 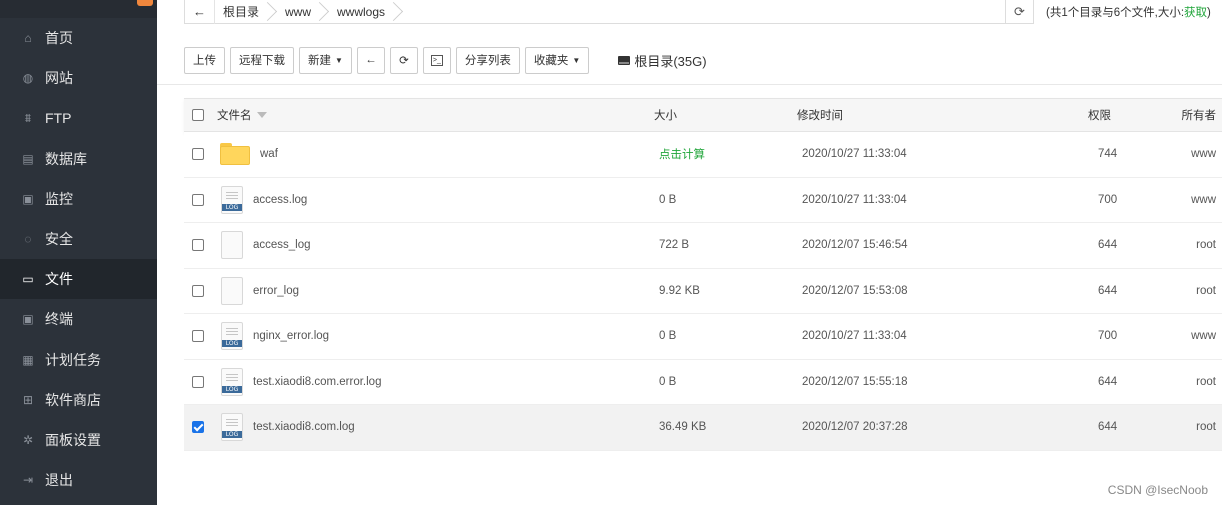 What do you see at coordinates (78, 239) in the screenshot?
I see `sidebar-item: ◌ 安全` at bounding box center [78, 239].